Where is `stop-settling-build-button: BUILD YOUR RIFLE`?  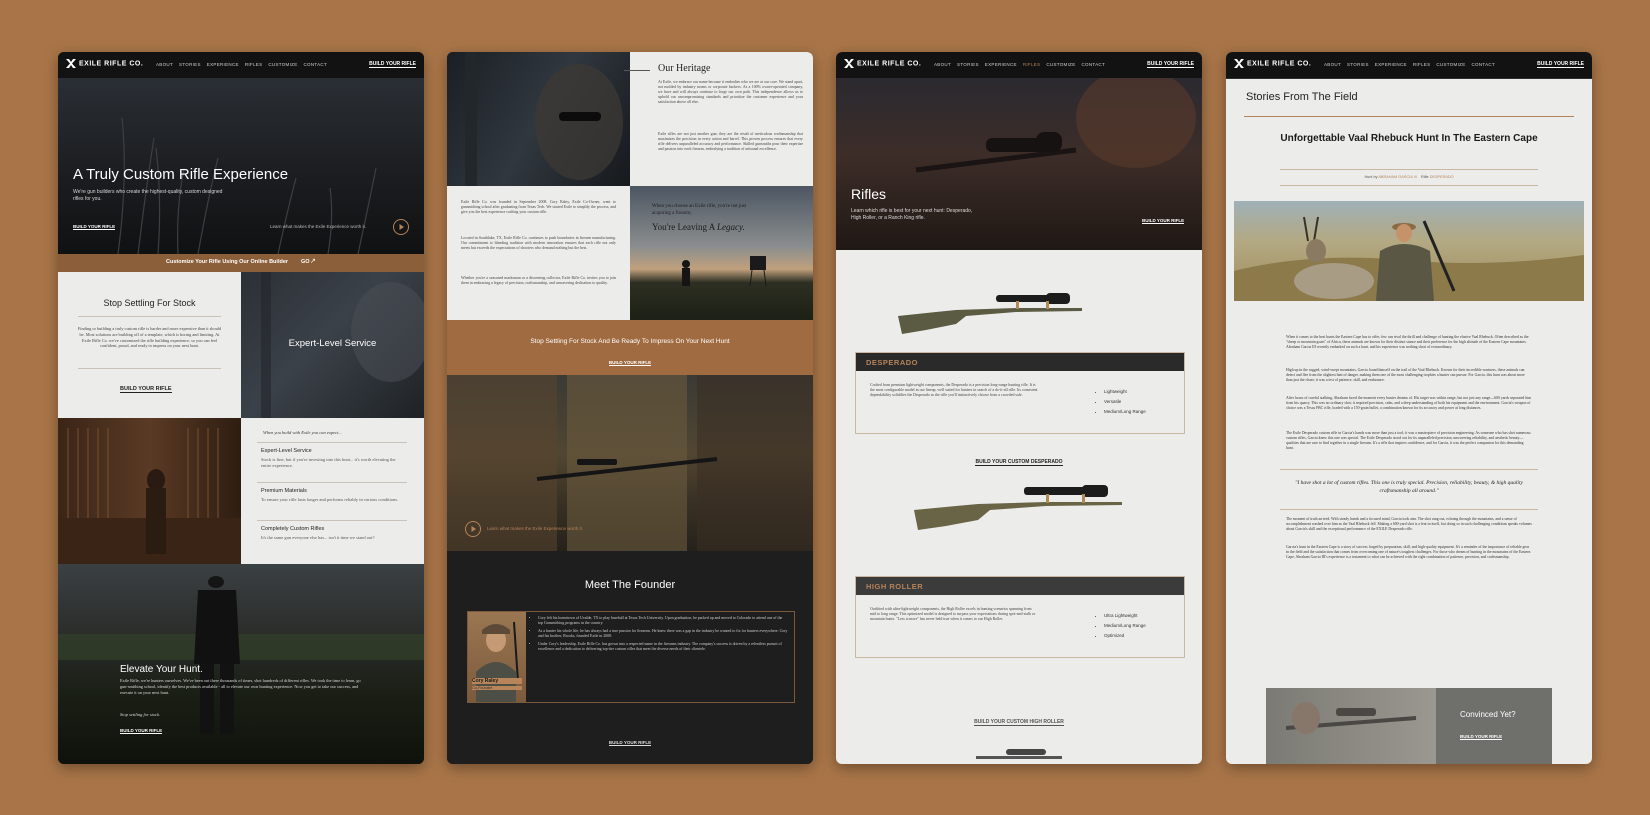
stop-settling-build-button: BUILD YOUR RIFLE is located at coordinates (146, 389).